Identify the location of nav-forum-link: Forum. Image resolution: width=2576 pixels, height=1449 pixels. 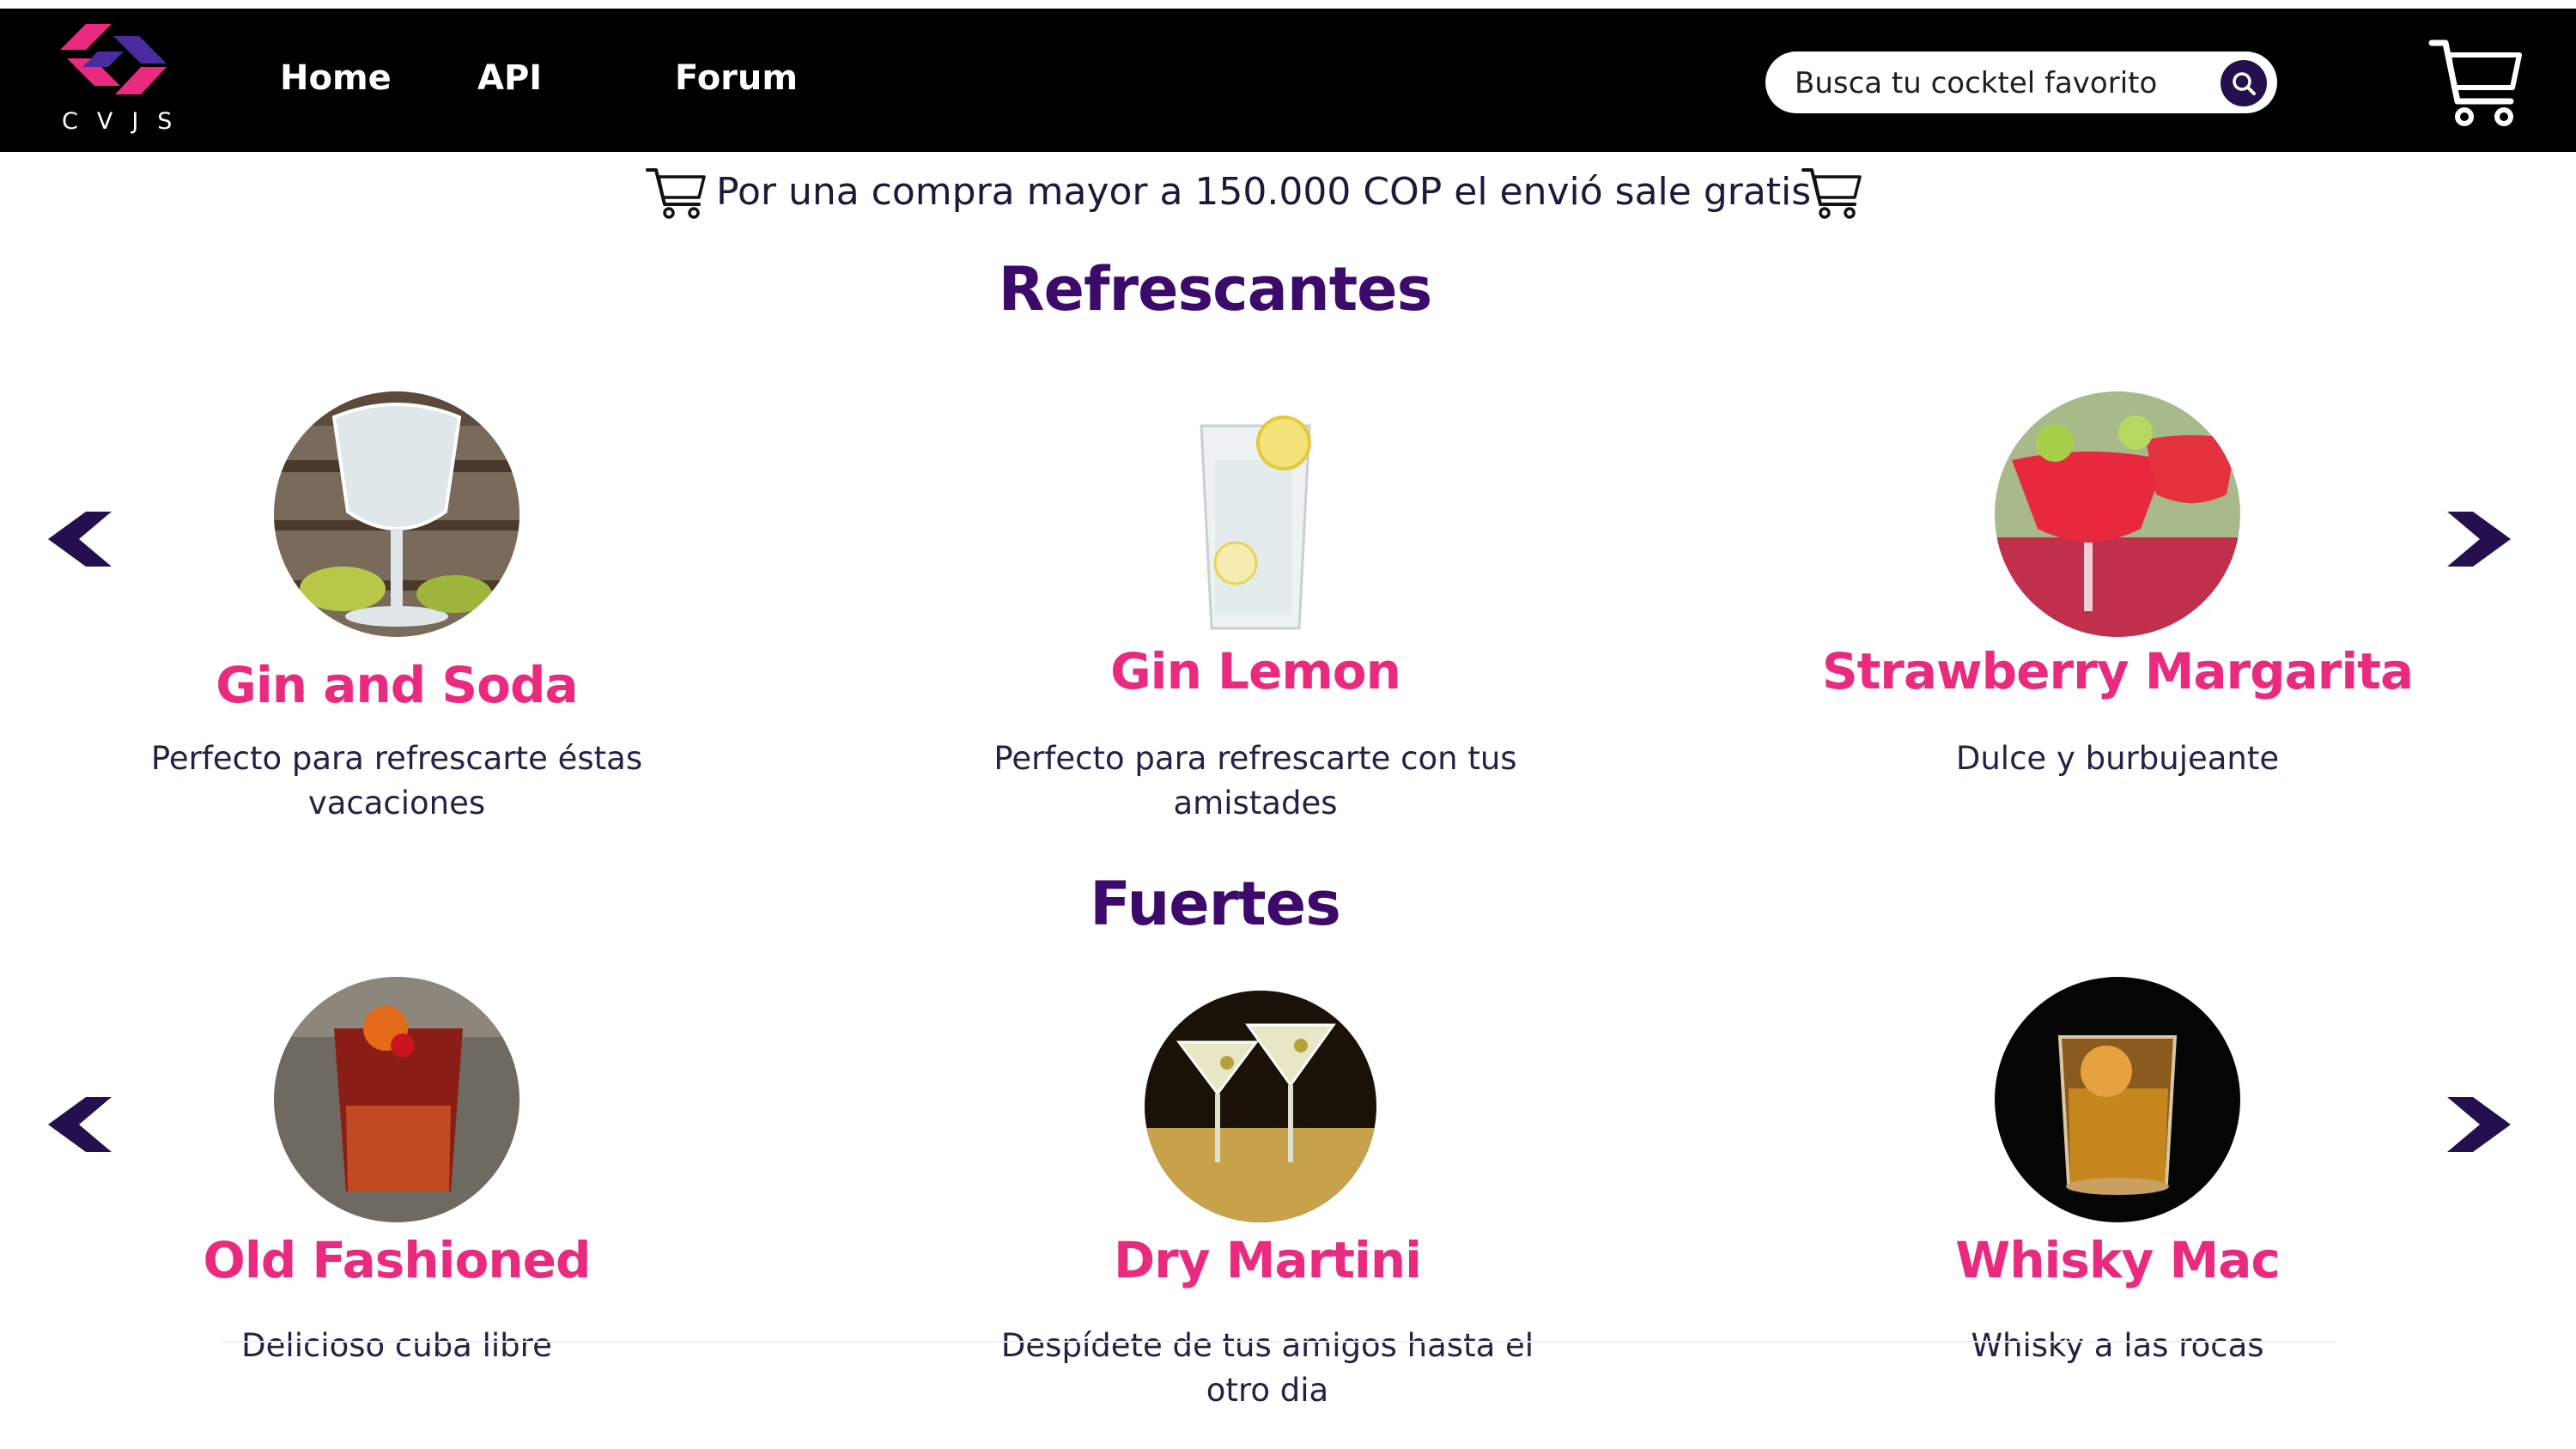
(737, 78).